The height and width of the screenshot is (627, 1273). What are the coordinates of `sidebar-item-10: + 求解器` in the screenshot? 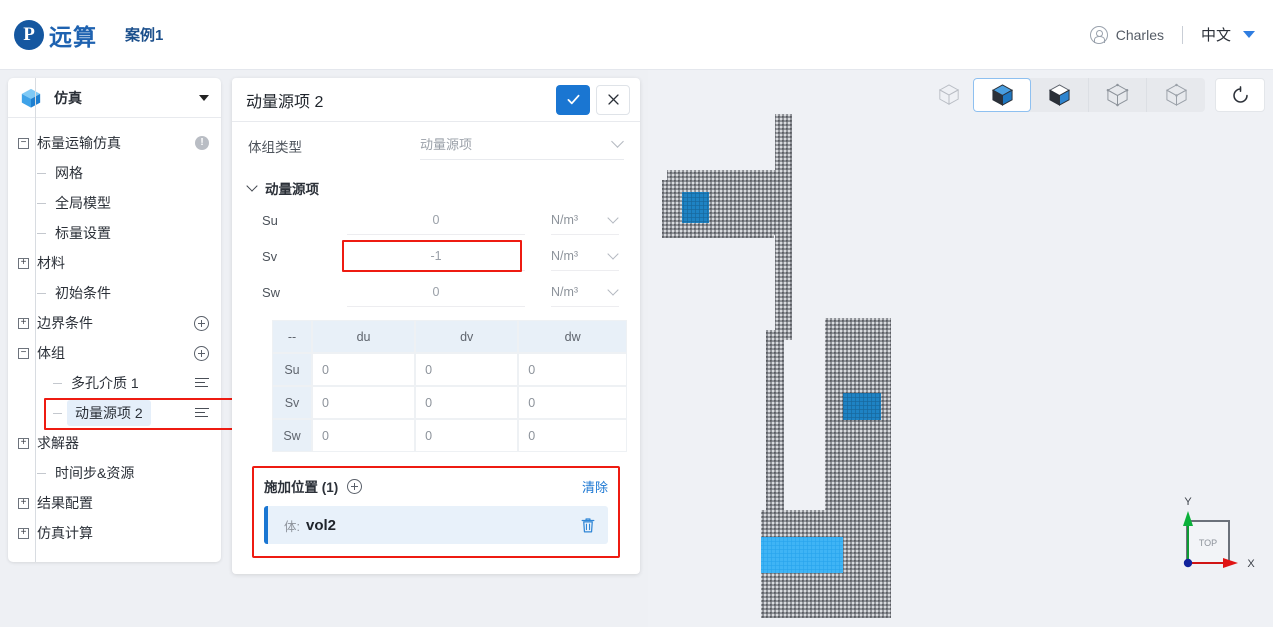 It's located at (114, 443).